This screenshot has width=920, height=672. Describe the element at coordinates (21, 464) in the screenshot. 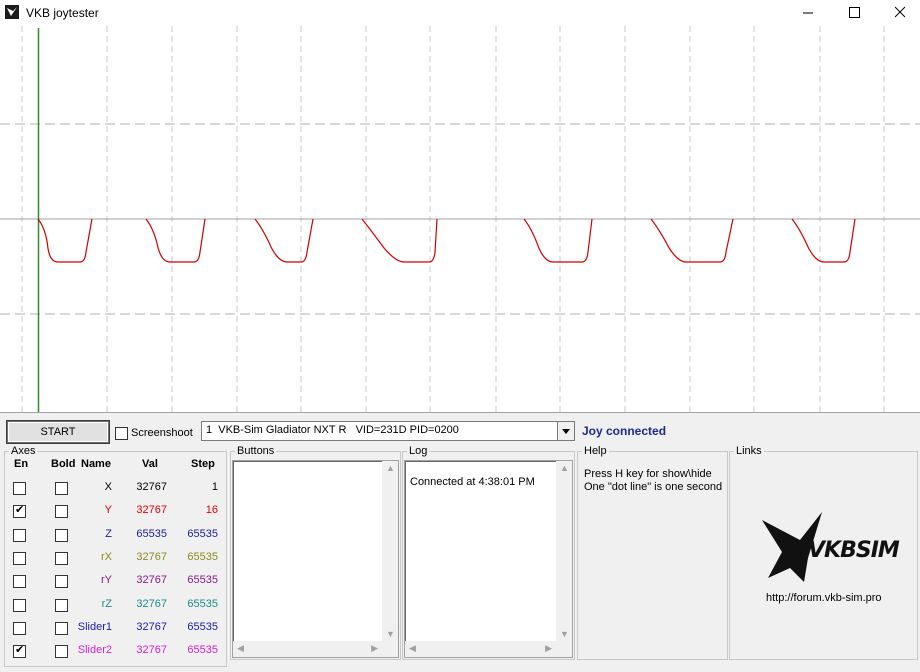

I see `axes-header-en: En` at that location.